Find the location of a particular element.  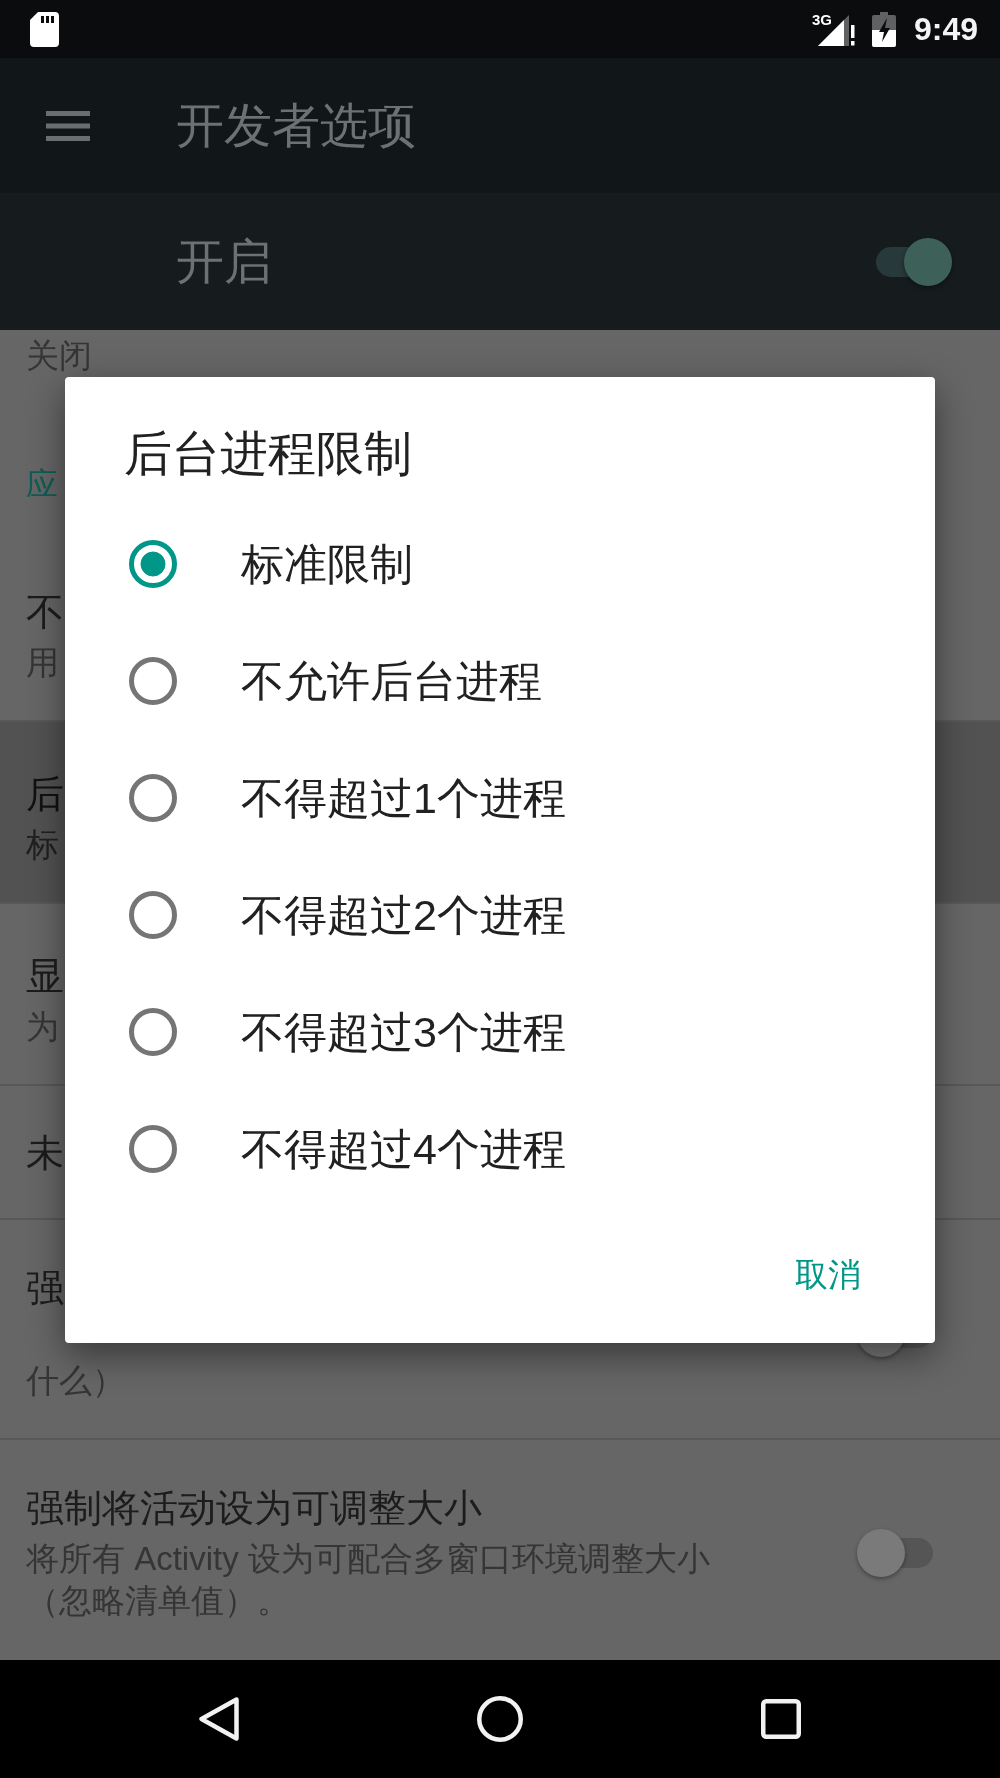

dialog-title: 后台进程限制 is located at coordinates (268, 454).